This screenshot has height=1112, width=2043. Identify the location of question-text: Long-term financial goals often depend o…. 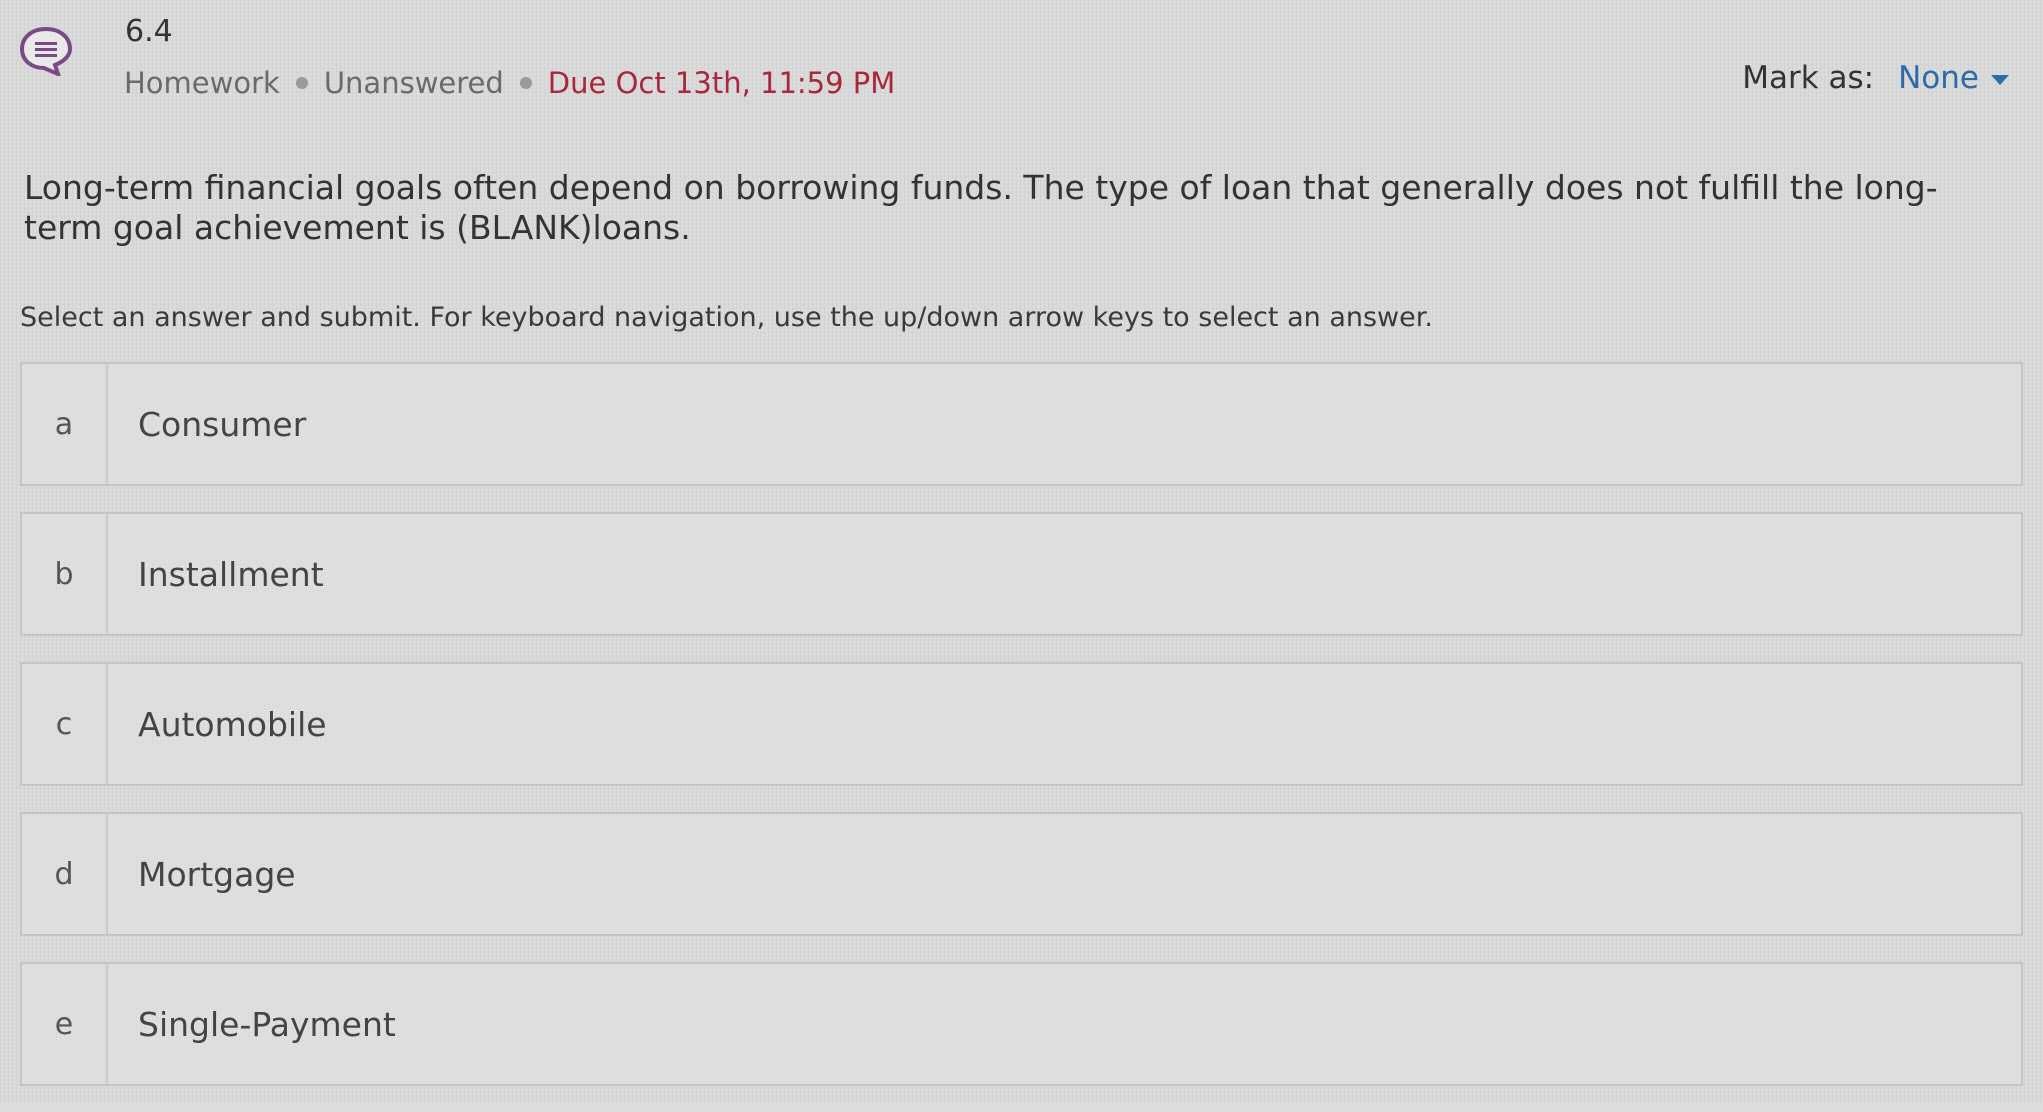
(981, 207).